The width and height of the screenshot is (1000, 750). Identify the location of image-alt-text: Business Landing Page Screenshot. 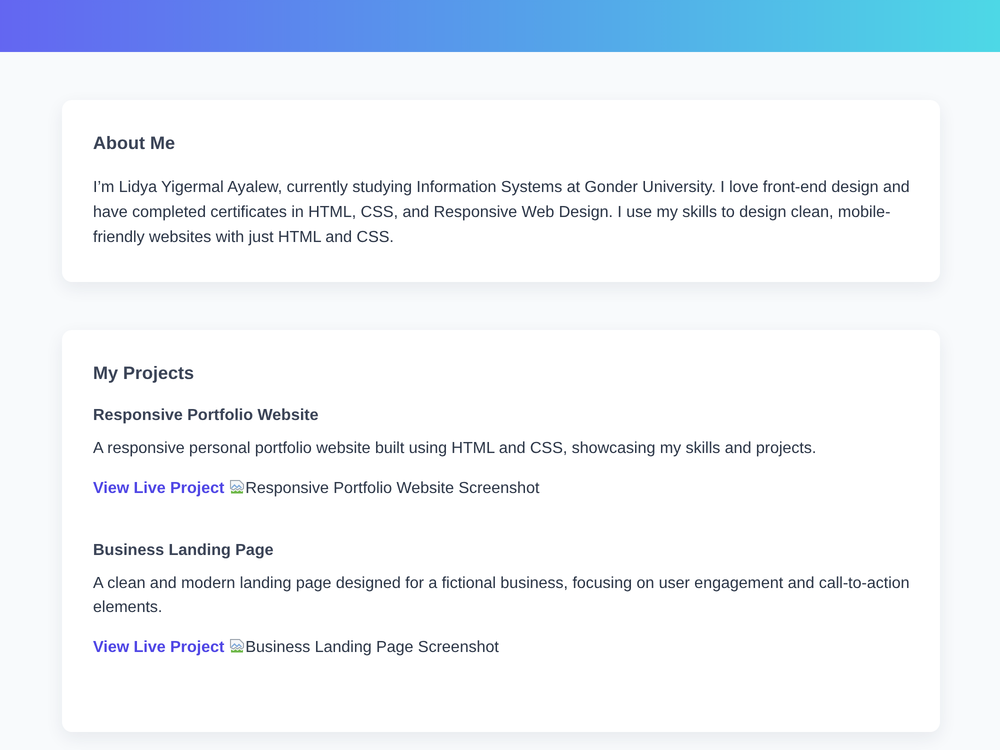
(372, 648).